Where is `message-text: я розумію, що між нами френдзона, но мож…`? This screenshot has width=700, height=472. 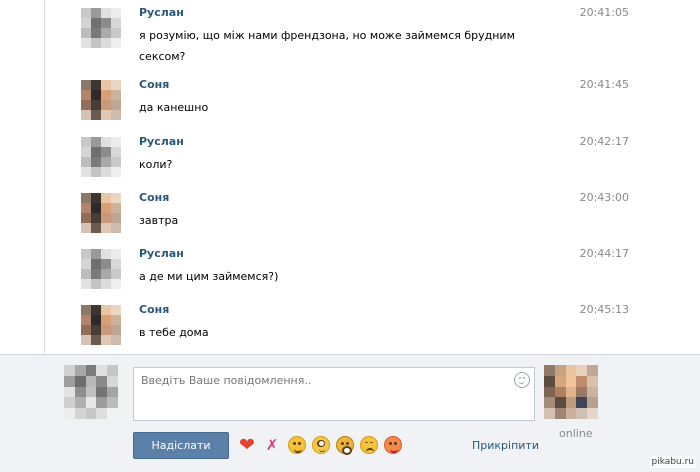 message-text: я розумію, що між нами френдзона, но мож… is located at coordinates (334, 46).